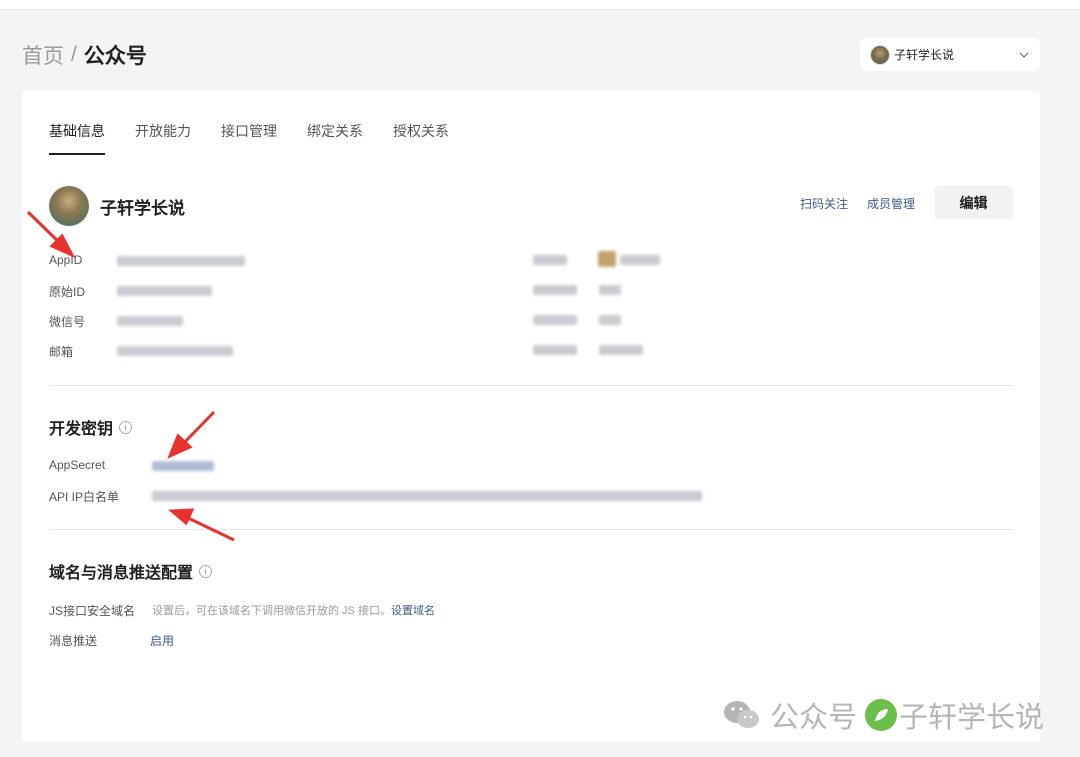 The width and height of the screenshot is (1080, 757). I want to click on profile-header: 子轩学长说, so click(117, 206).